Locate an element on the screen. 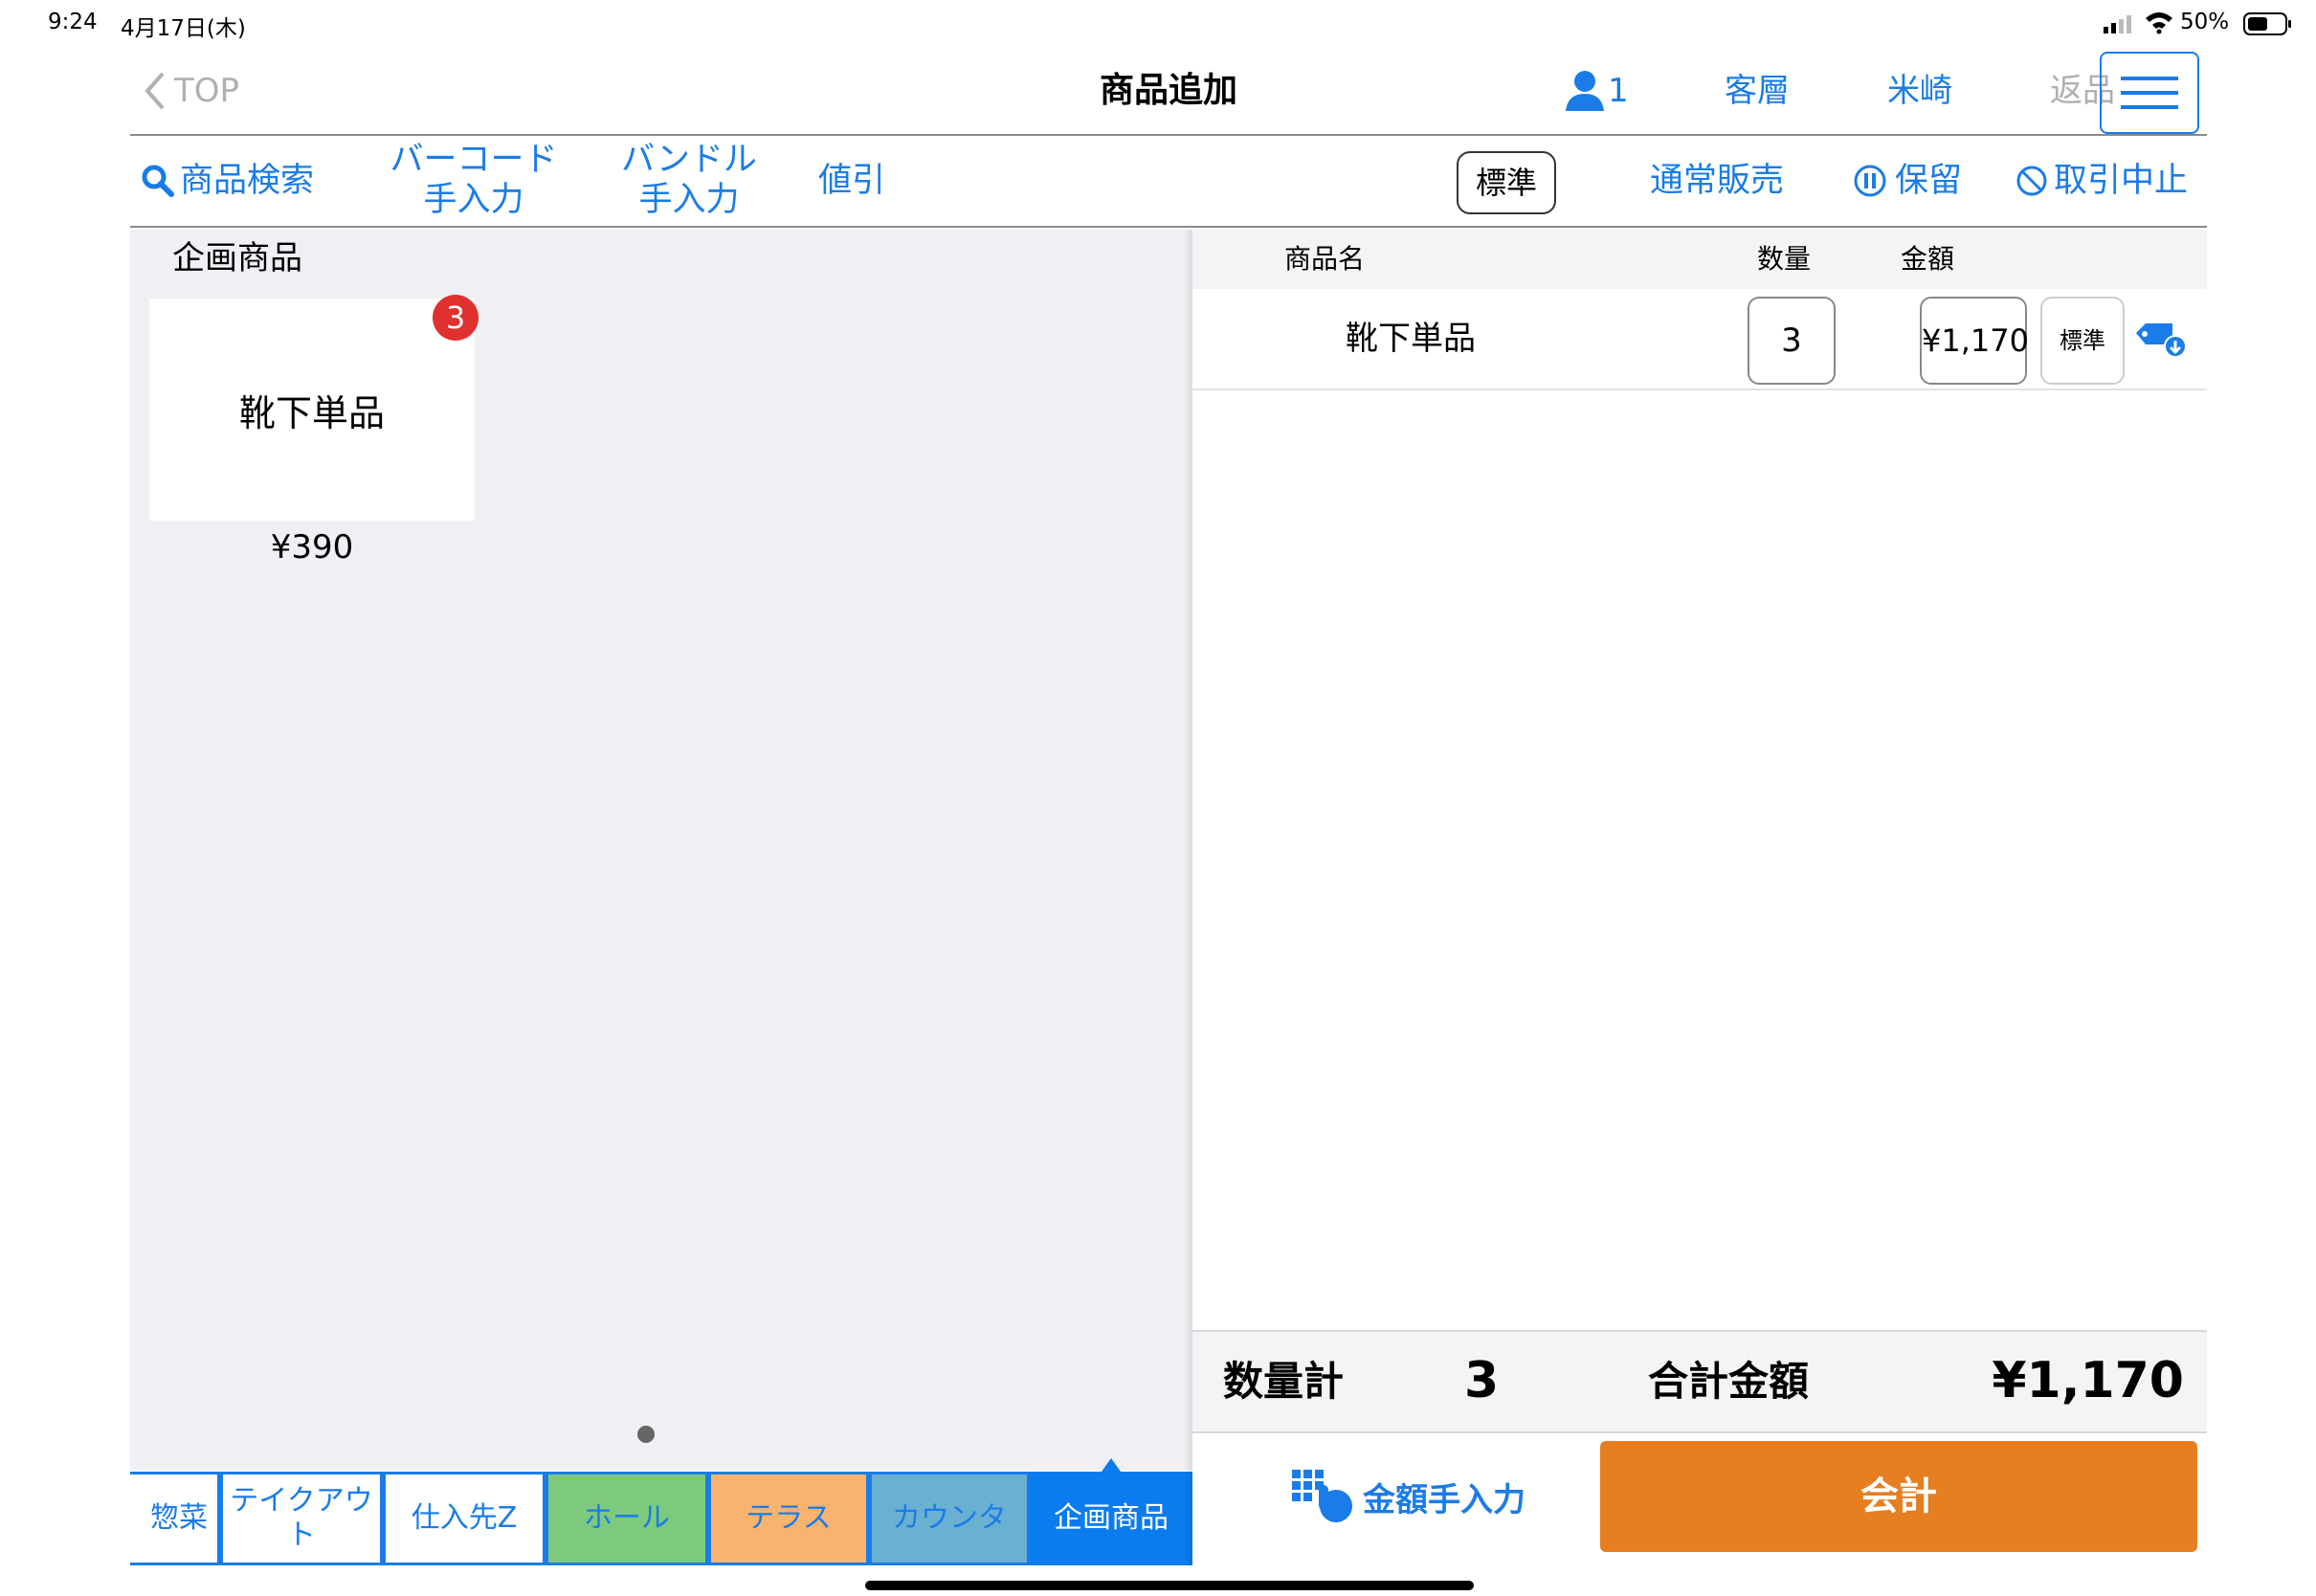 Image resolution: width=2316 pixels, height=1596 pixels. product-search-button: 商品検索 is located at coordinates (228, 181).